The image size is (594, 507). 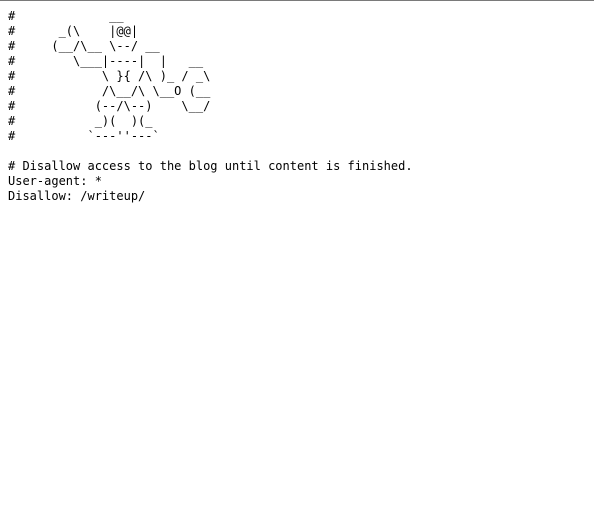 What do you see at coordinates (55, 181) in the screenshot?
I see `user-agent-directive: User-agent: *` at bounding box center [55, 181].